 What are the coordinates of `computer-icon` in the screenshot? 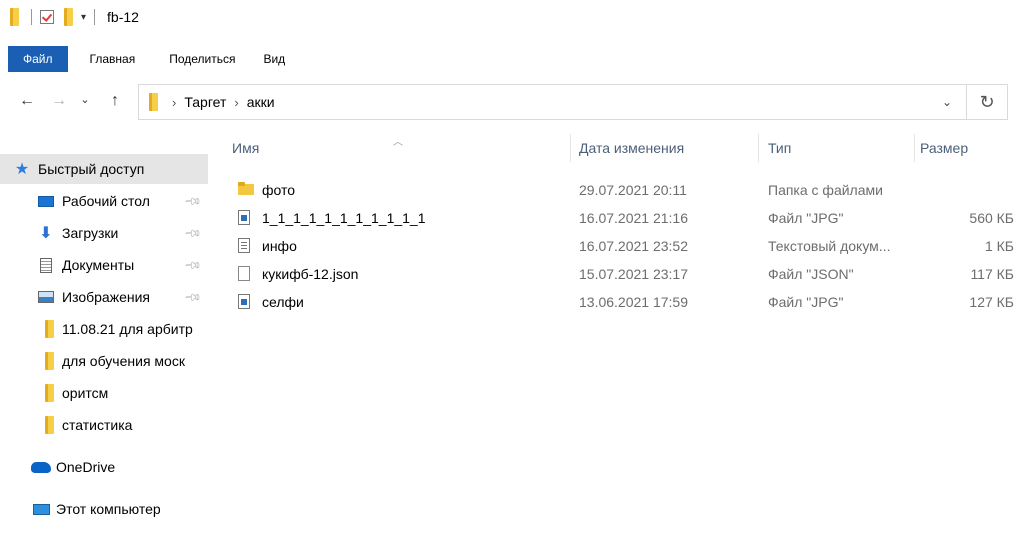 It's located at (41, 509).